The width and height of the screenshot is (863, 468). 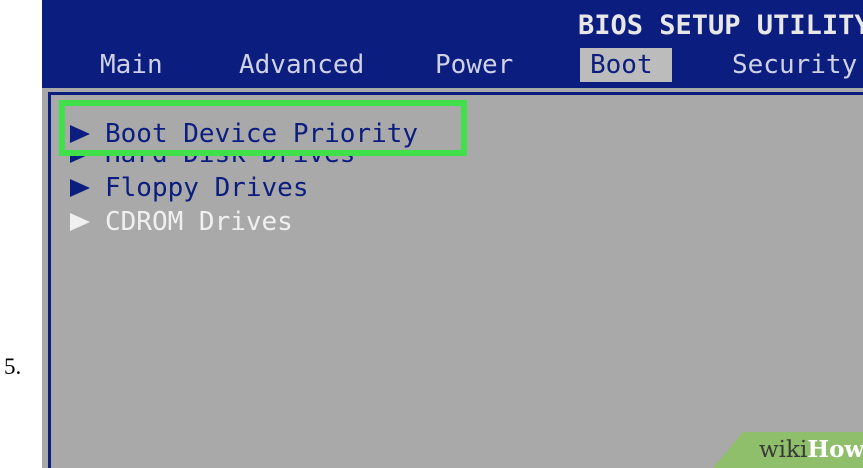 What do you see at coordinates (199, 222) in the screenshot?
I see `menu-item-label: CDROM Drives` at bounding box center [199, 222].